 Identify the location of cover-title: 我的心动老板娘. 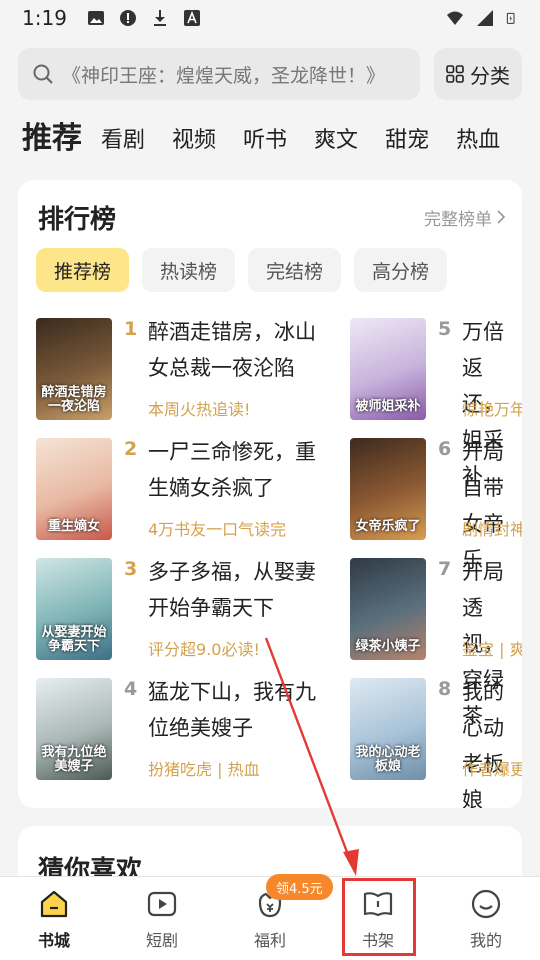
(388, 759).